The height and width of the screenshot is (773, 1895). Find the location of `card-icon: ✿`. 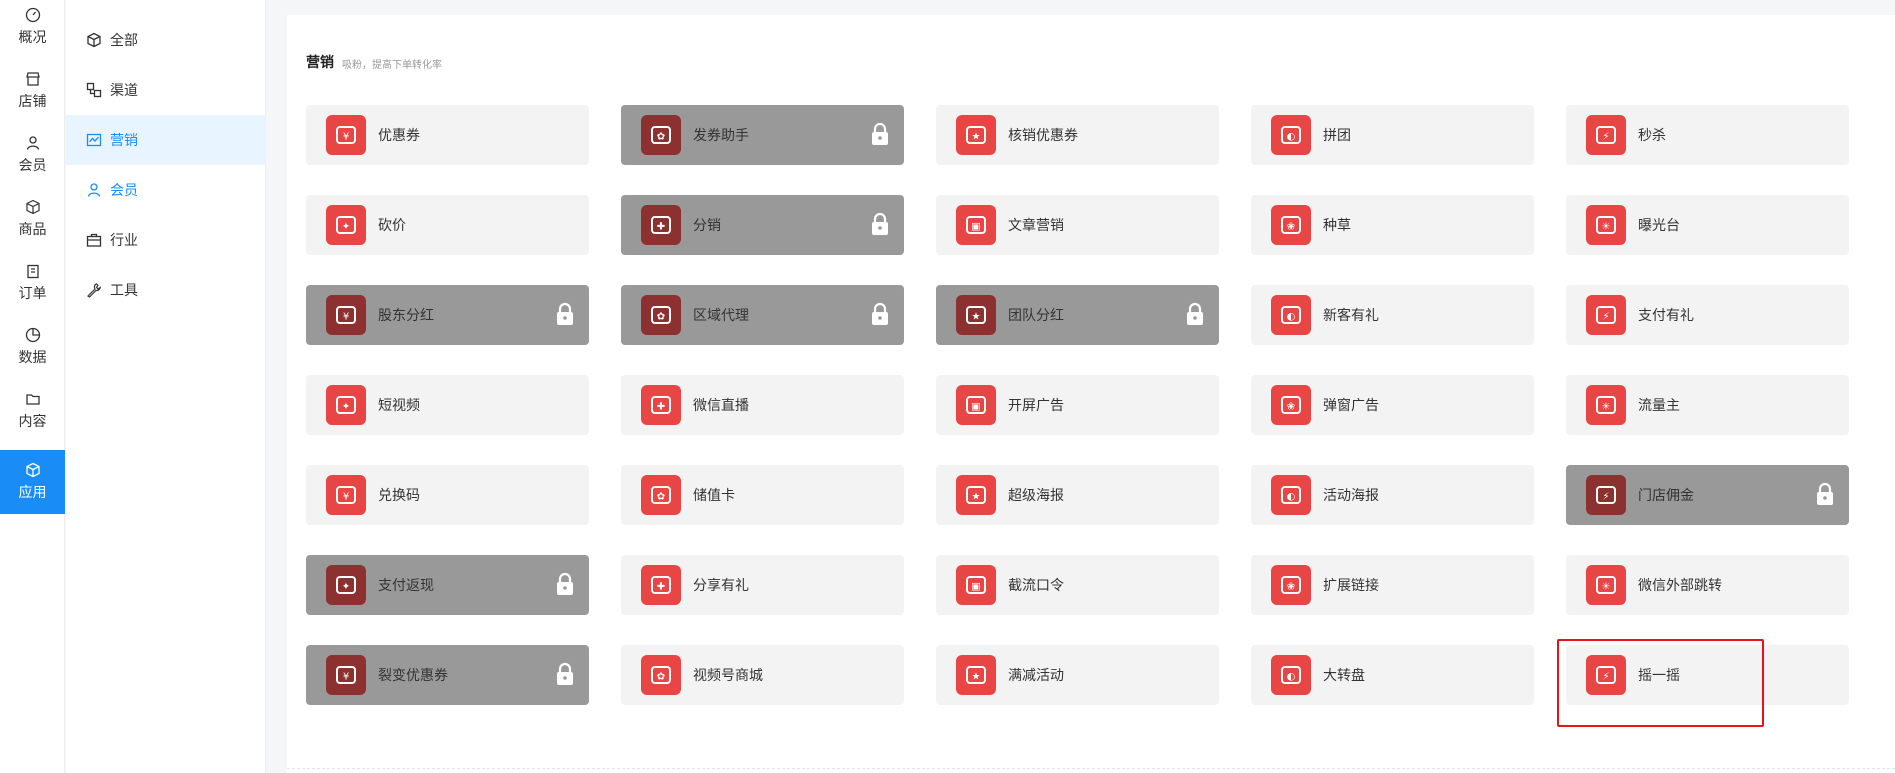

card-icon: ✿ is located at coordinates (661, 495).